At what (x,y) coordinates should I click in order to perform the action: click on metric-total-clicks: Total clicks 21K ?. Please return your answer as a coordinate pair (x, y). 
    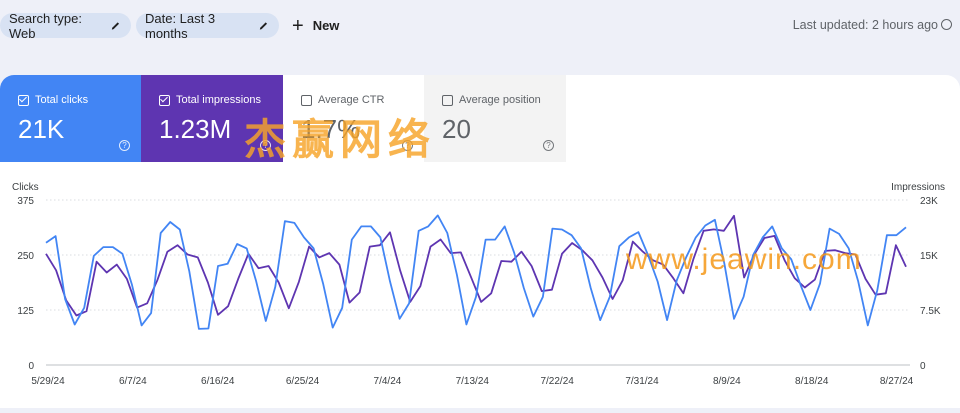
    Looking at the image, I should click on (71, 118).